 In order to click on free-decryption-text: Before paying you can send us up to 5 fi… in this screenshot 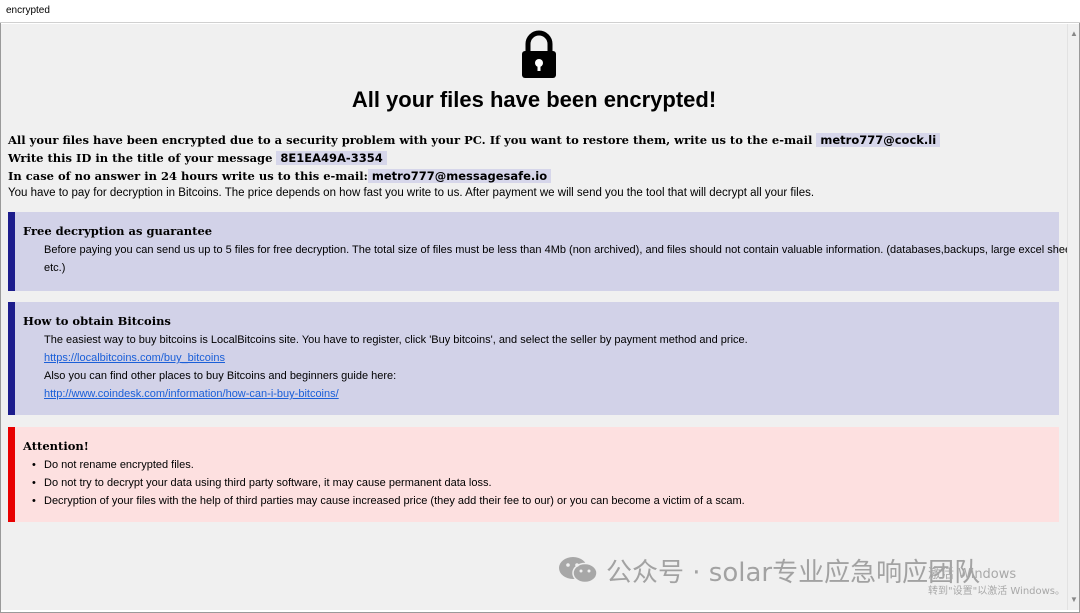, I will do `click(555, 250)`.